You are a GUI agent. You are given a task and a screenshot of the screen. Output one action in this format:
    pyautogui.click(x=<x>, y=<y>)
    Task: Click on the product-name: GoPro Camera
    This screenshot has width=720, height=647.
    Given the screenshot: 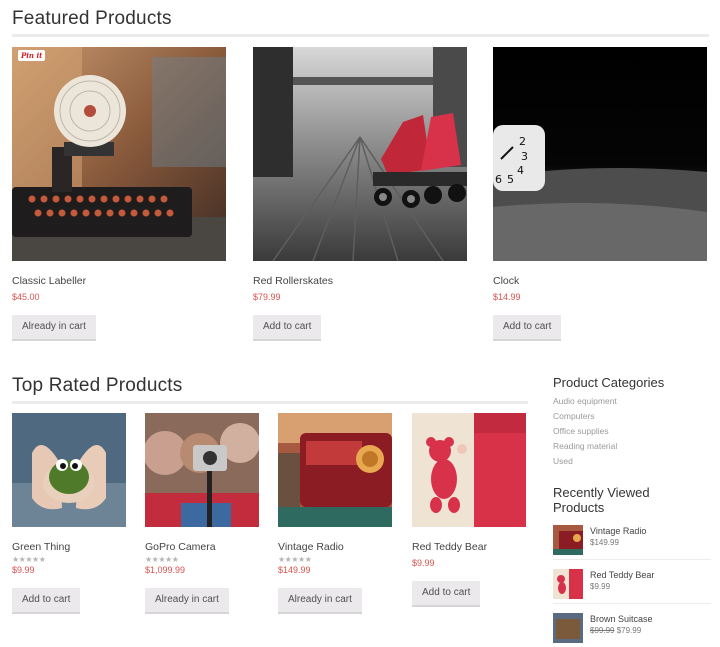 What is the action you would take?
    pyautogui.click(x=202, y=547)
    